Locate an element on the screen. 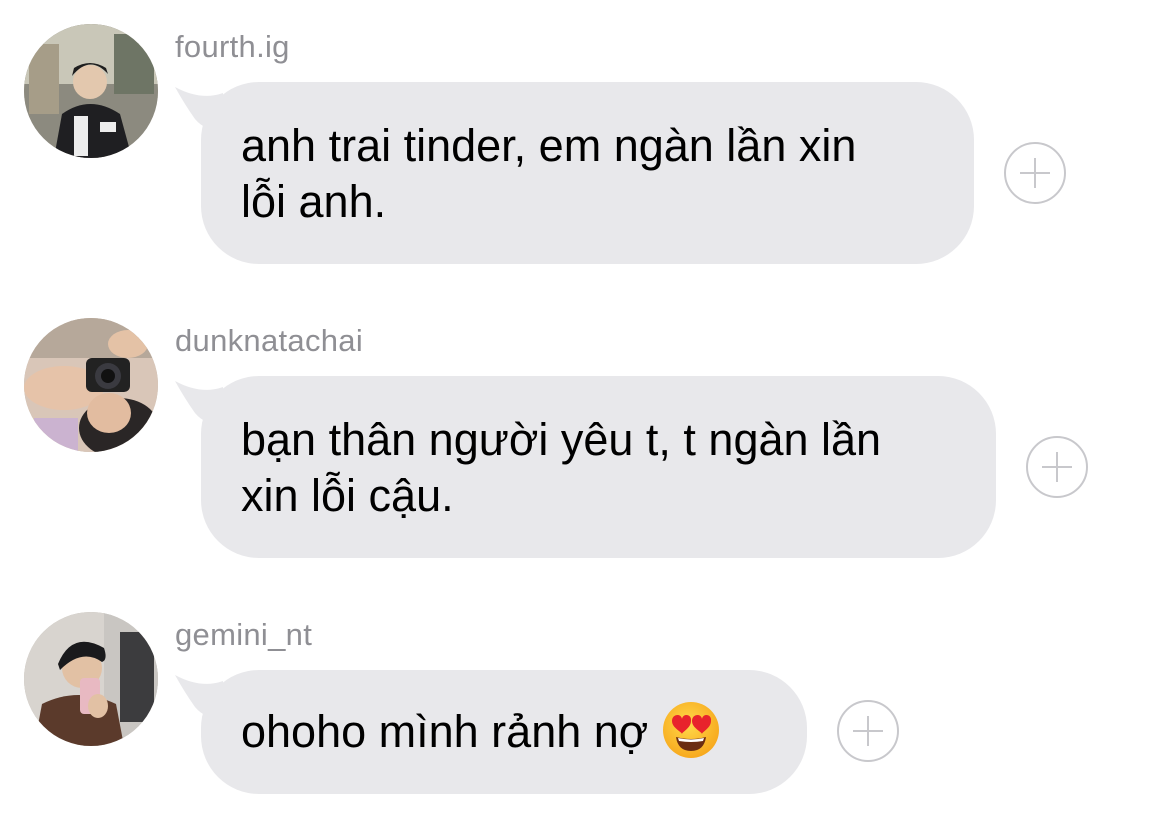 The width and height of the screenshot is (1170, 821). comment-text: ohoho mình rảnh nợ is located at coordinates (445, 731).